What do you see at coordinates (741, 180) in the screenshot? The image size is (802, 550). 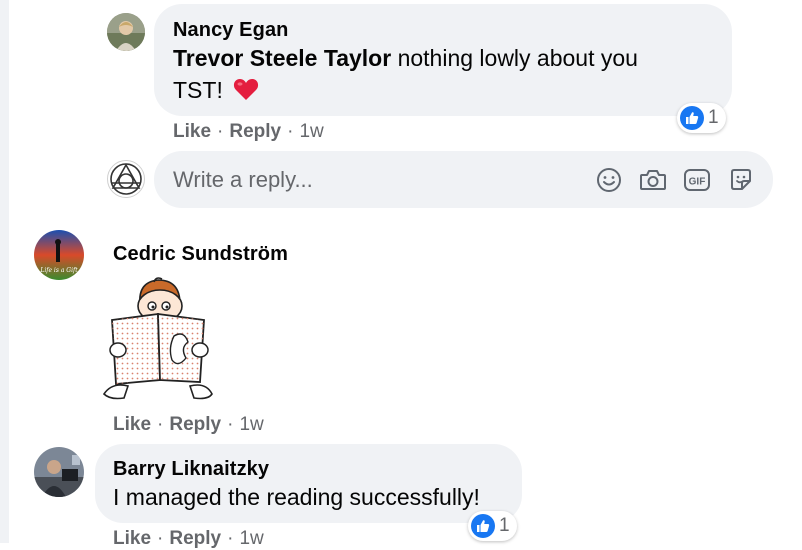 I see `sticker-icon` at bounding box center [741, 180].